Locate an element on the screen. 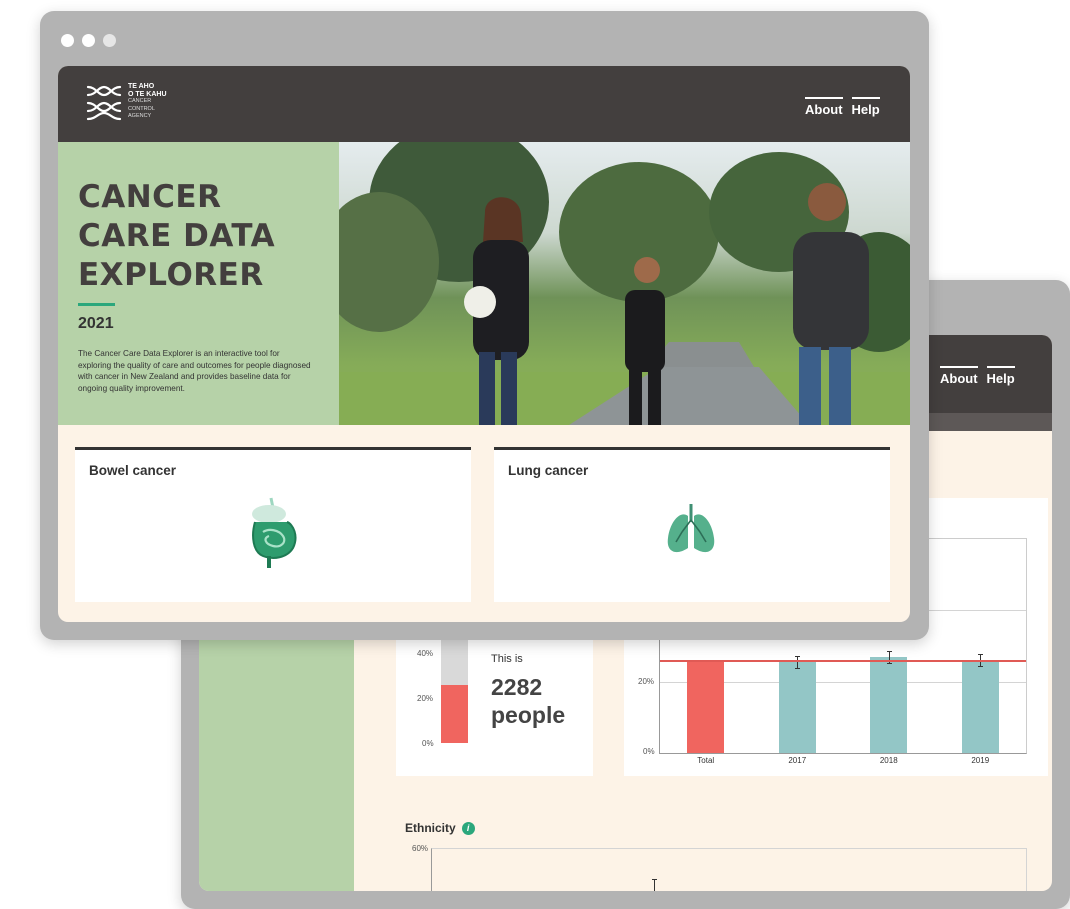  lung-cancer-tile: Lung cancer is located at coordinates (692, 524).